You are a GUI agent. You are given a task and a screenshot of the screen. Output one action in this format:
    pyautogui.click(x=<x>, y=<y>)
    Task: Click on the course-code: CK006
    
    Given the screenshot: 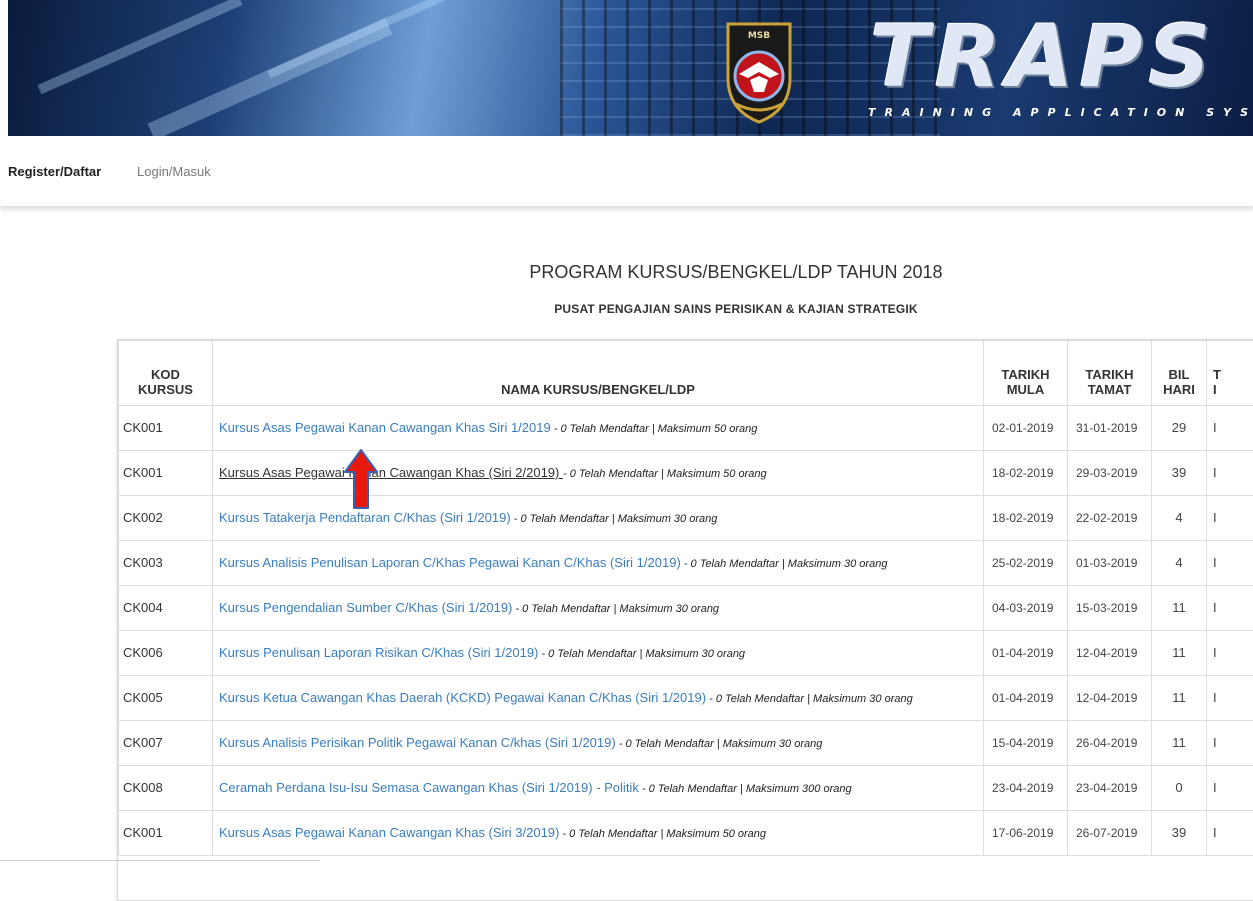 What is the action you would take?
    pyautogui.click(x=166, y=653)
    